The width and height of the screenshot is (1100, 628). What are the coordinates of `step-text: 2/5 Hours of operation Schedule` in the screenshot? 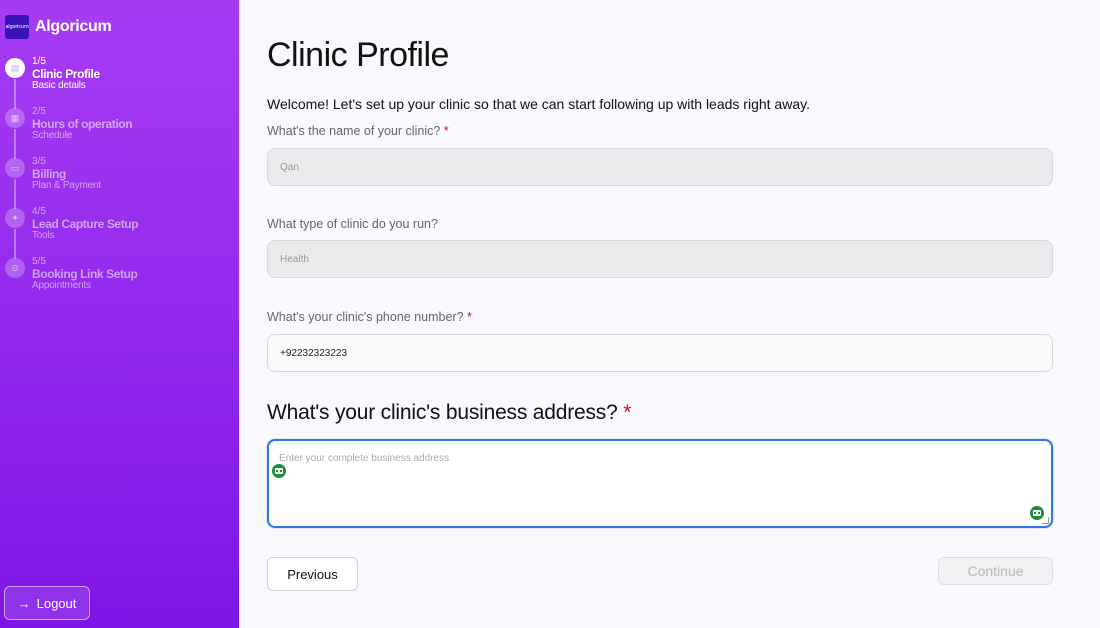 It's located at (82, 123).